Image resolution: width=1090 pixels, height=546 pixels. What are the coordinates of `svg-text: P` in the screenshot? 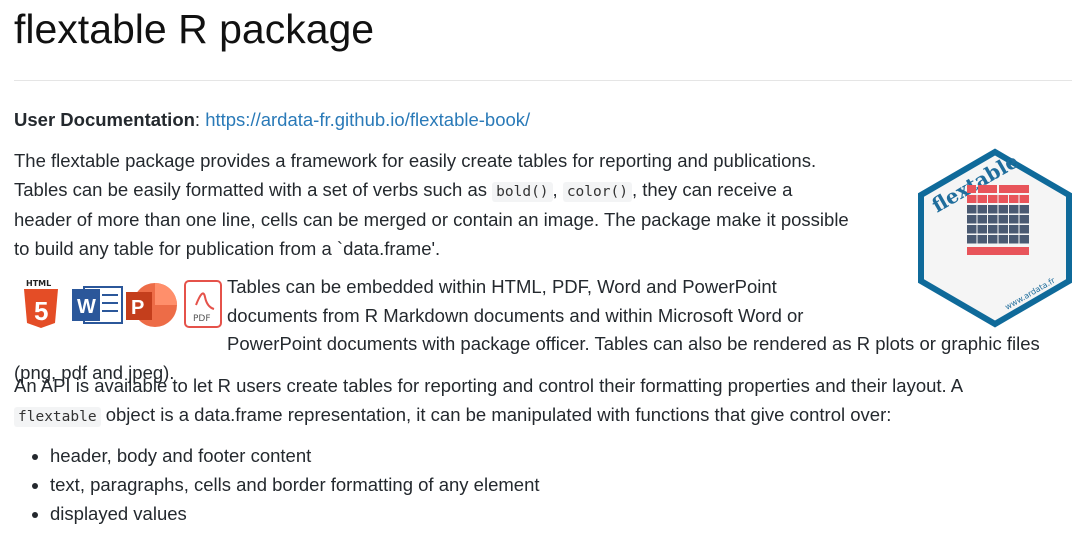 It's located at (137, 308).